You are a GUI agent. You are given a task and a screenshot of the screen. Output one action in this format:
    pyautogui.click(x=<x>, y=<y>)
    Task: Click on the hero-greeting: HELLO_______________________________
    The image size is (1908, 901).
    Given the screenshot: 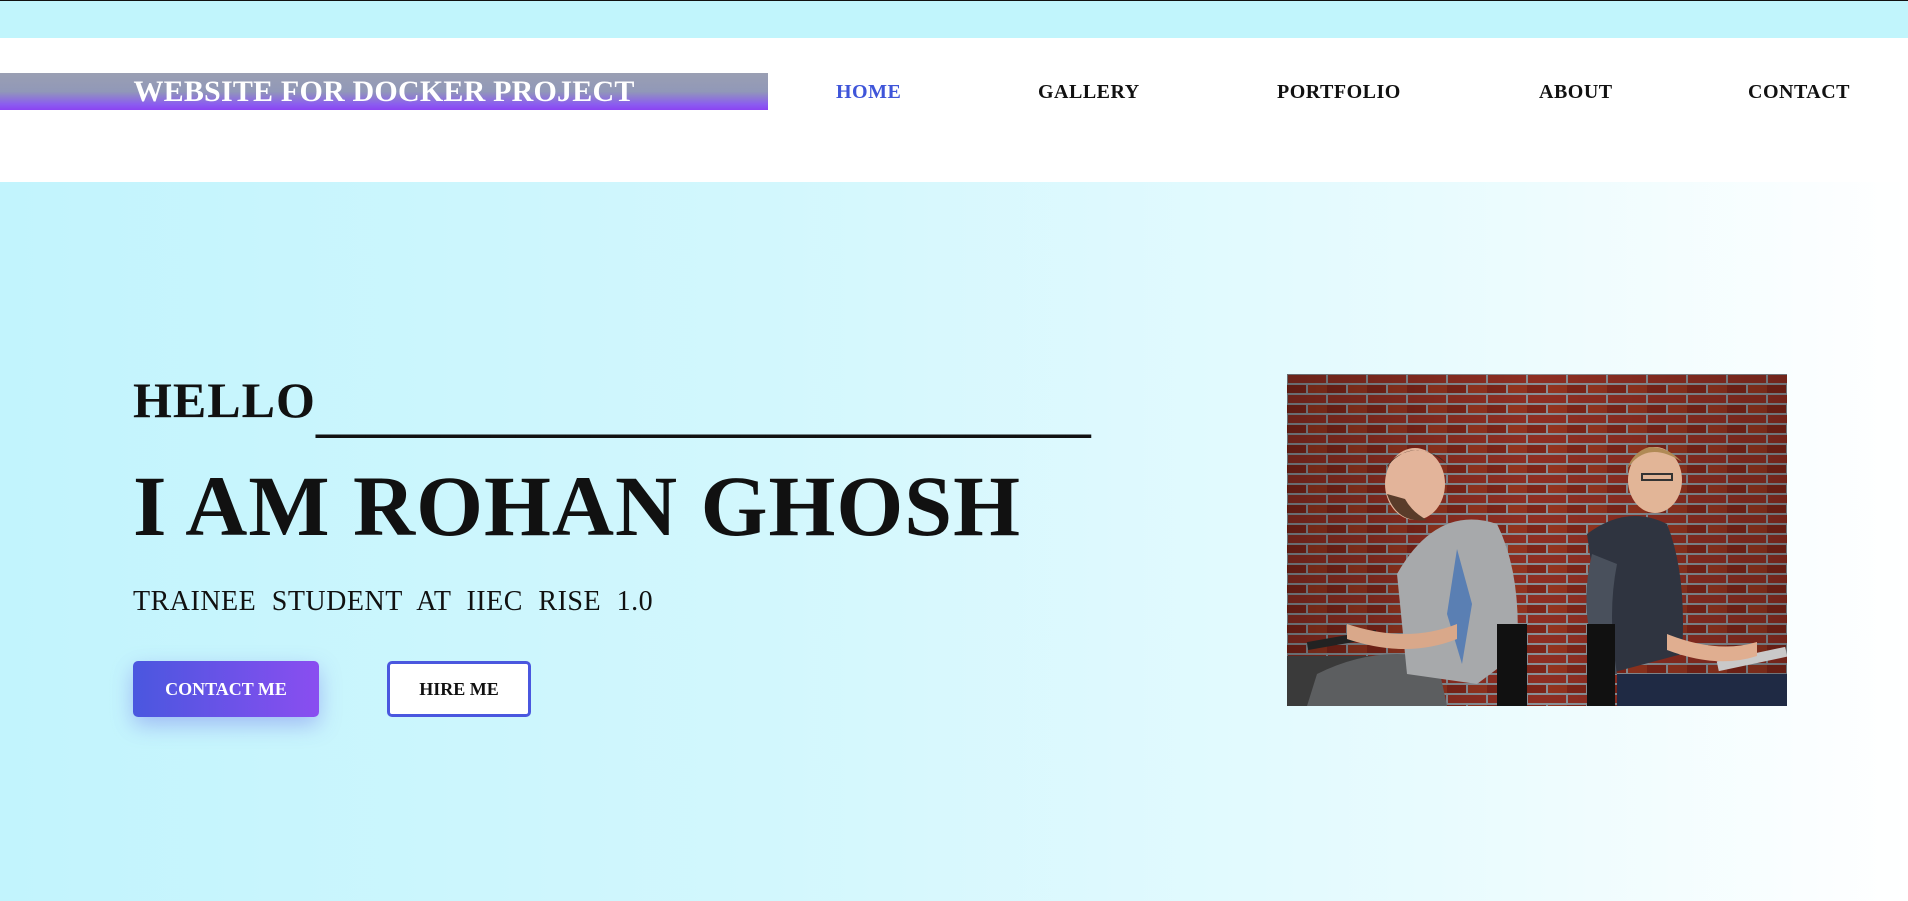 What is the action you would take?
    pyautogui.click(x=612, y=407)
    